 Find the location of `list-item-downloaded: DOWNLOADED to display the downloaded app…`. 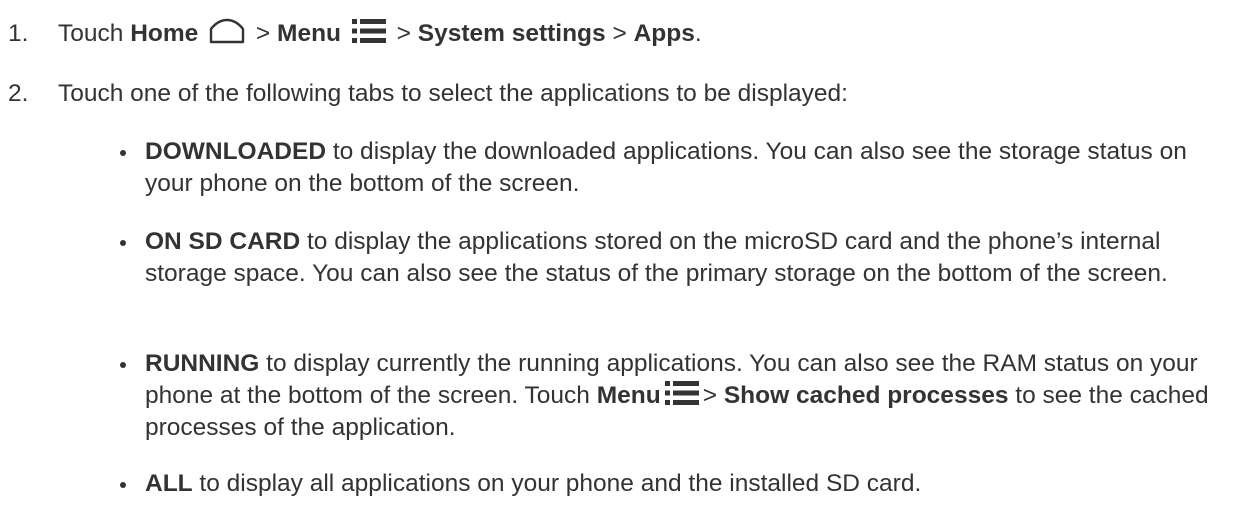

list-item-downloaded: DOWNLOADED to display the downloaded app… is located at coordinates (670, 168).